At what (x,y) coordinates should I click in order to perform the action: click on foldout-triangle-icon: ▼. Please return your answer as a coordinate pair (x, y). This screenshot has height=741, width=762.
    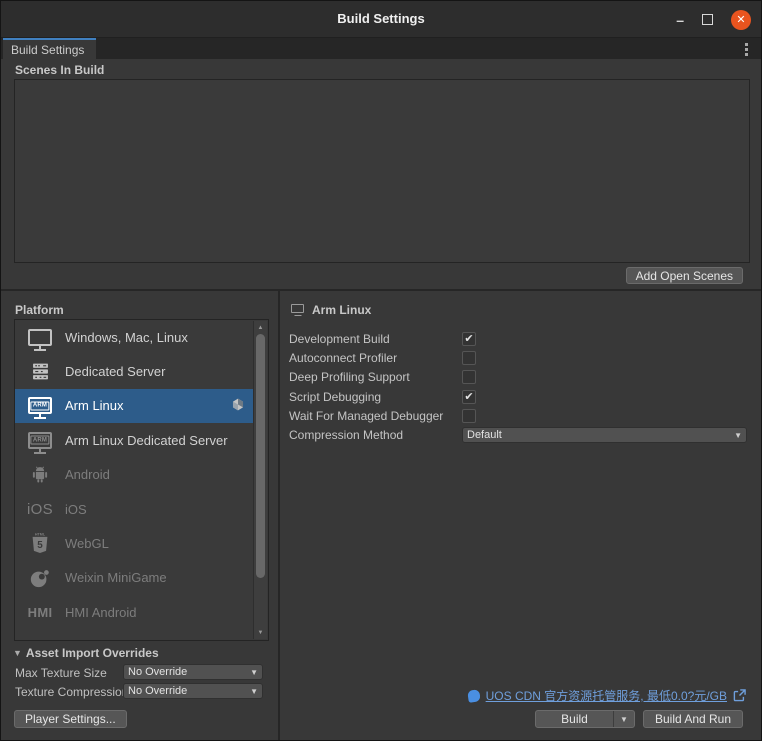
    Looking at the image, I should click on (17, 653).